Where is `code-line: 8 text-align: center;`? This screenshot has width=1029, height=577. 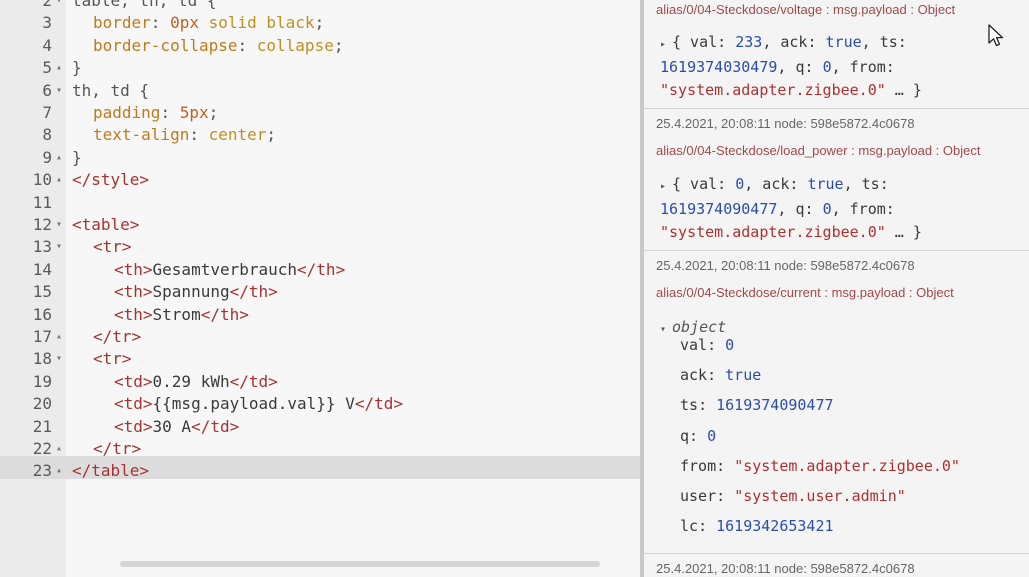 code-line: 8 text-align: center; is located at coordinates (320, 135).